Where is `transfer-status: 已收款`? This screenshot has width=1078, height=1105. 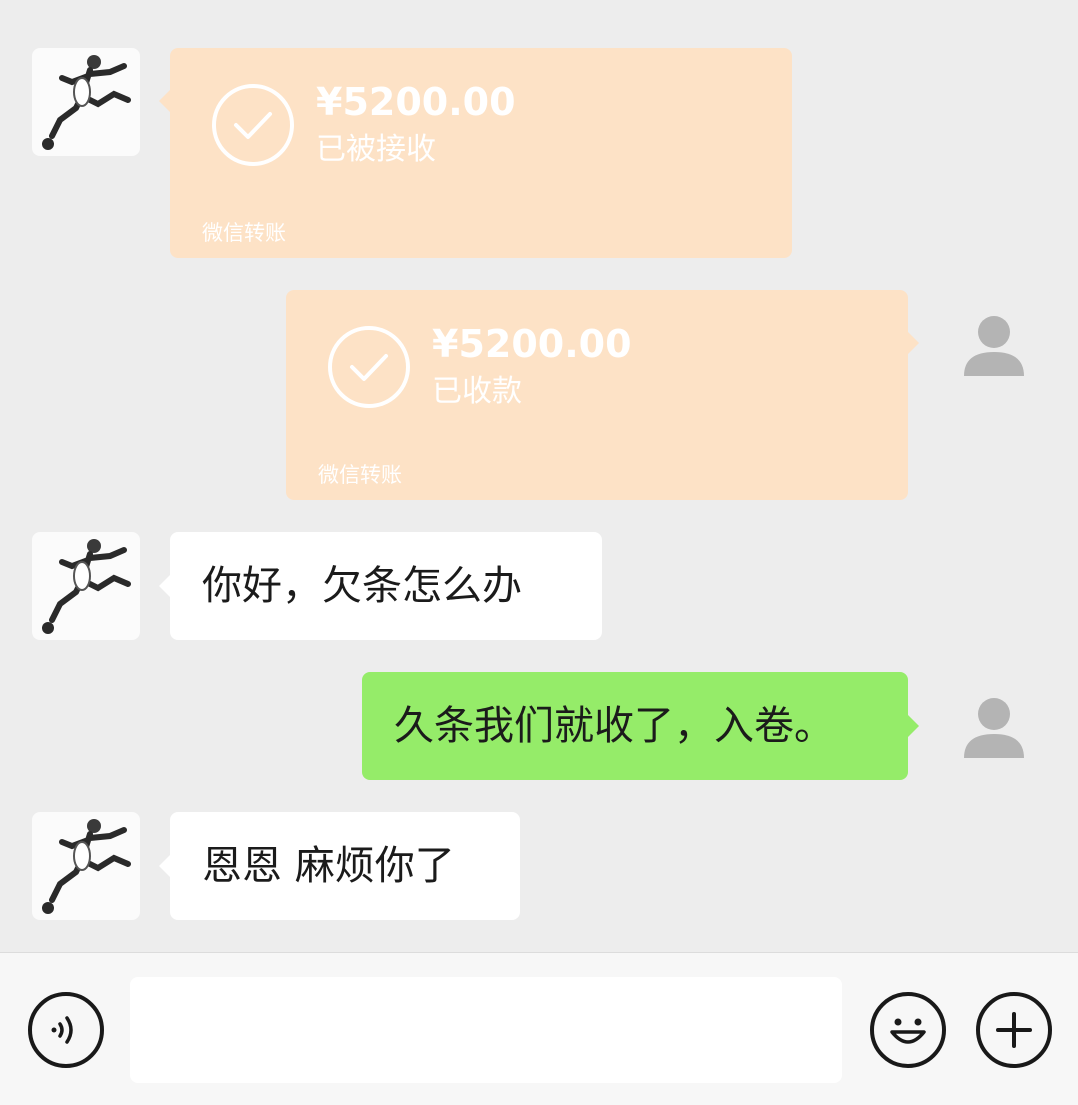
transfer-status: 已收款 is located at coordinates (477, 391).